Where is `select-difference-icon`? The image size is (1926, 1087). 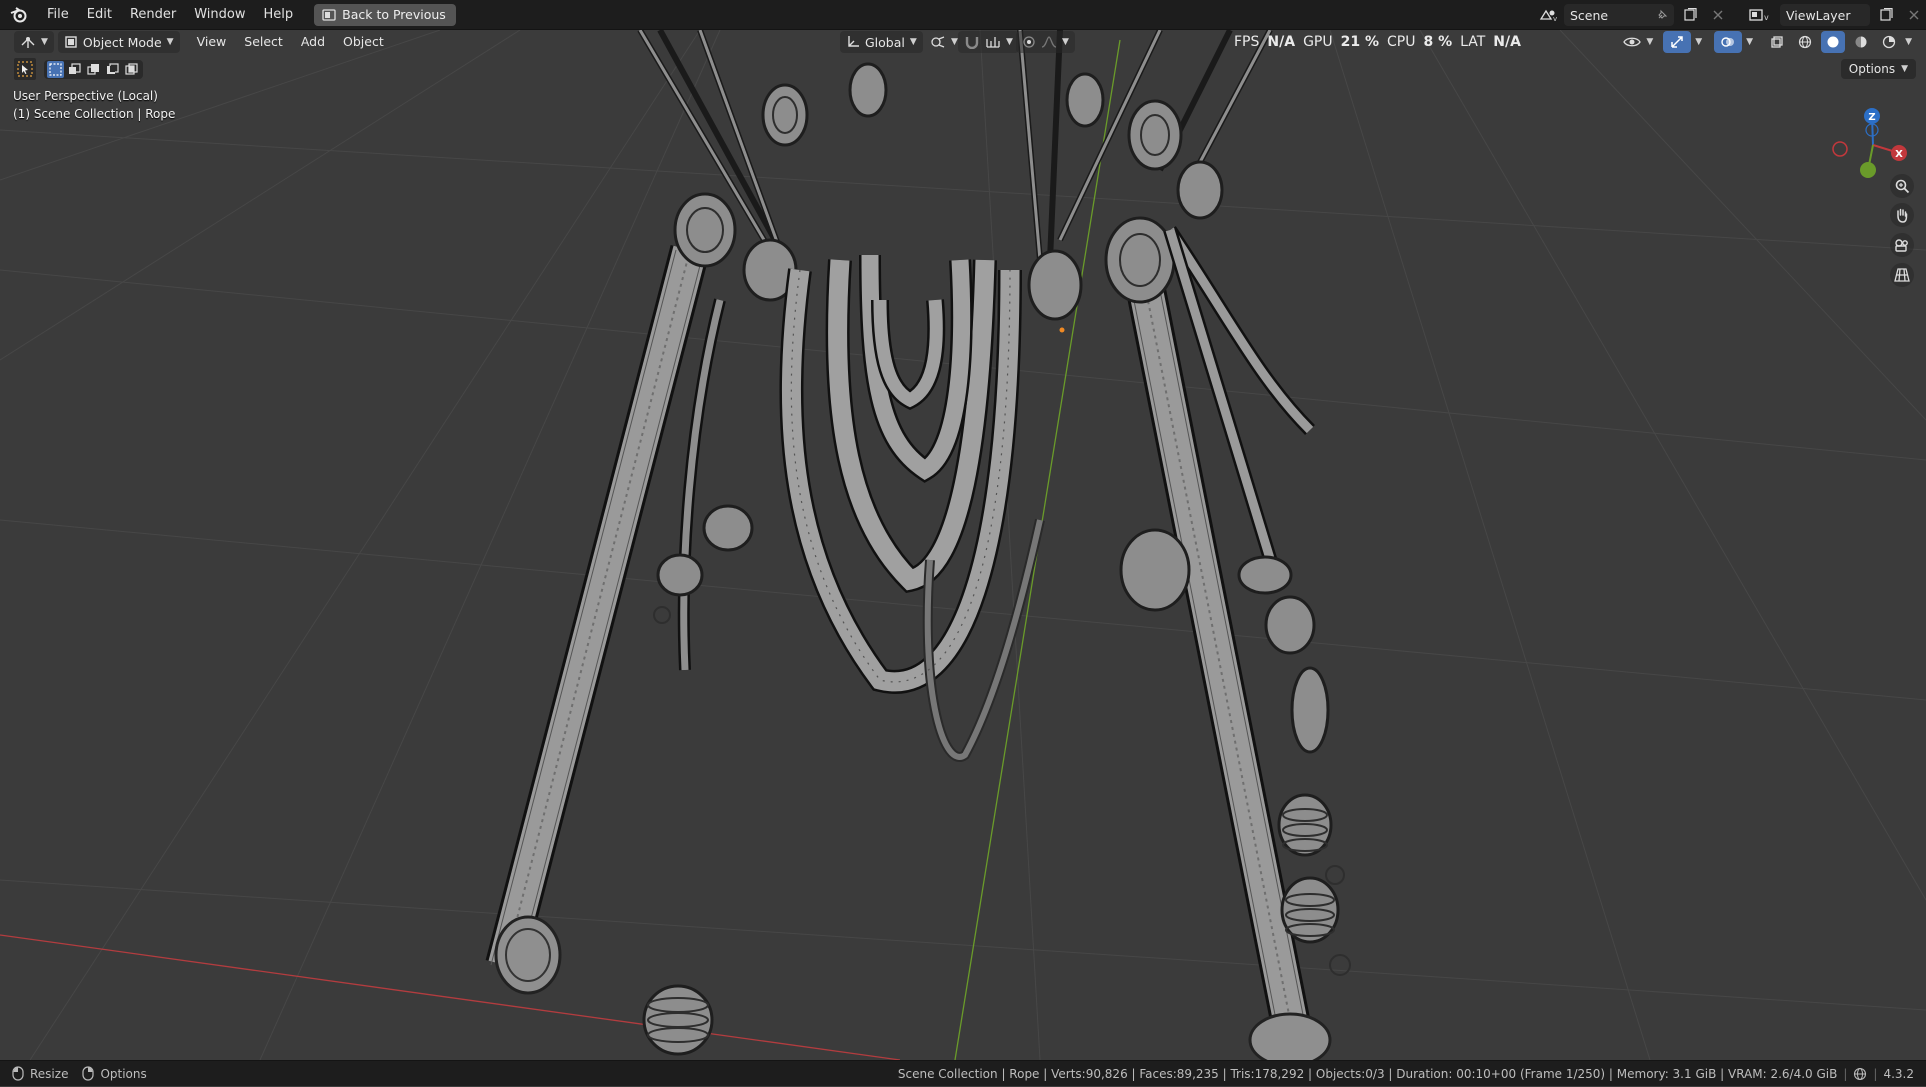
select-difference-icon is located at coordinates (112, 69).